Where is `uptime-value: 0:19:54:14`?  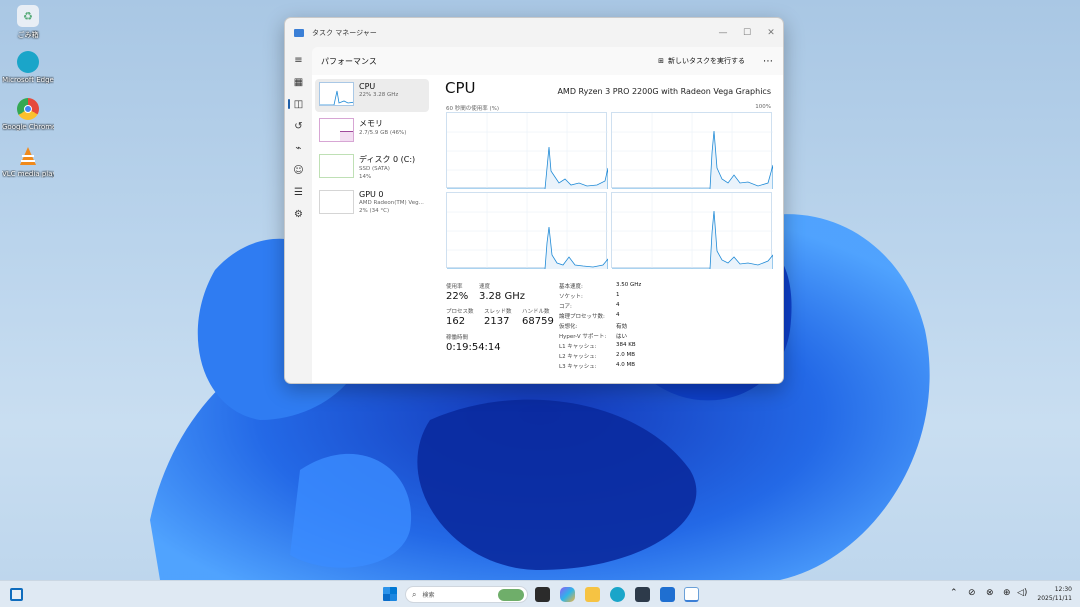
uptime-value: 0:19:54:14 is located at coordinates (473, 347).